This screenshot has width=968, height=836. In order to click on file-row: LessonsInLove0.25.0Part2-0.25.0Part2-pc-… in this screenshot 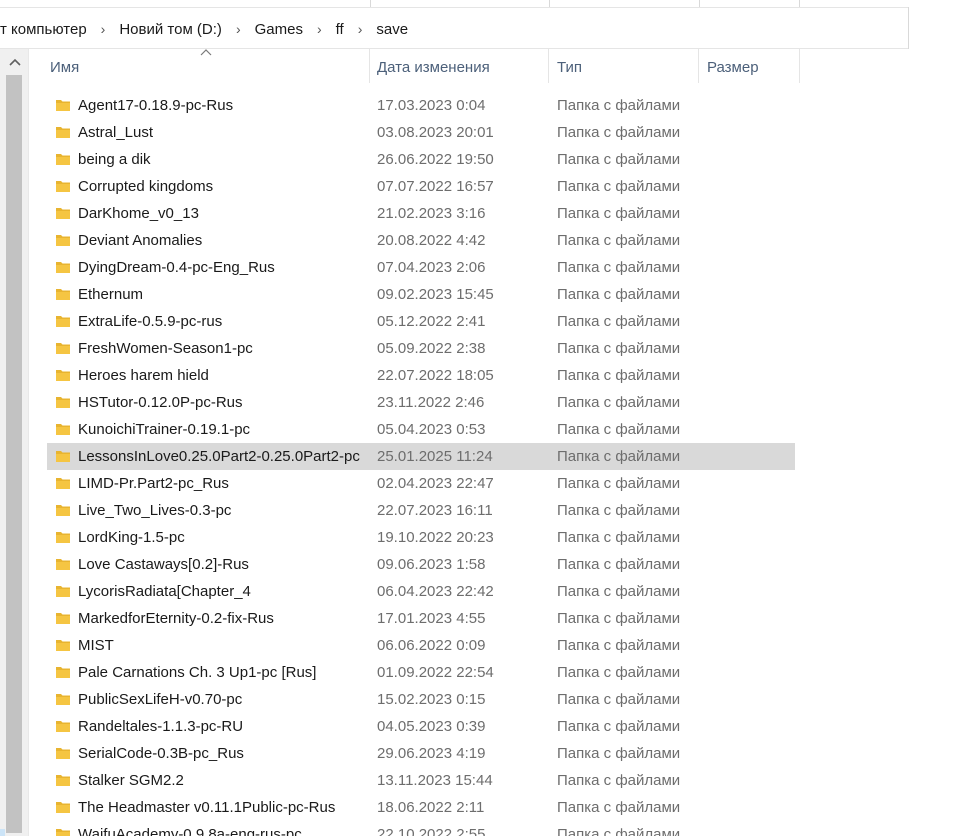, I will do `click(421, 456)`.